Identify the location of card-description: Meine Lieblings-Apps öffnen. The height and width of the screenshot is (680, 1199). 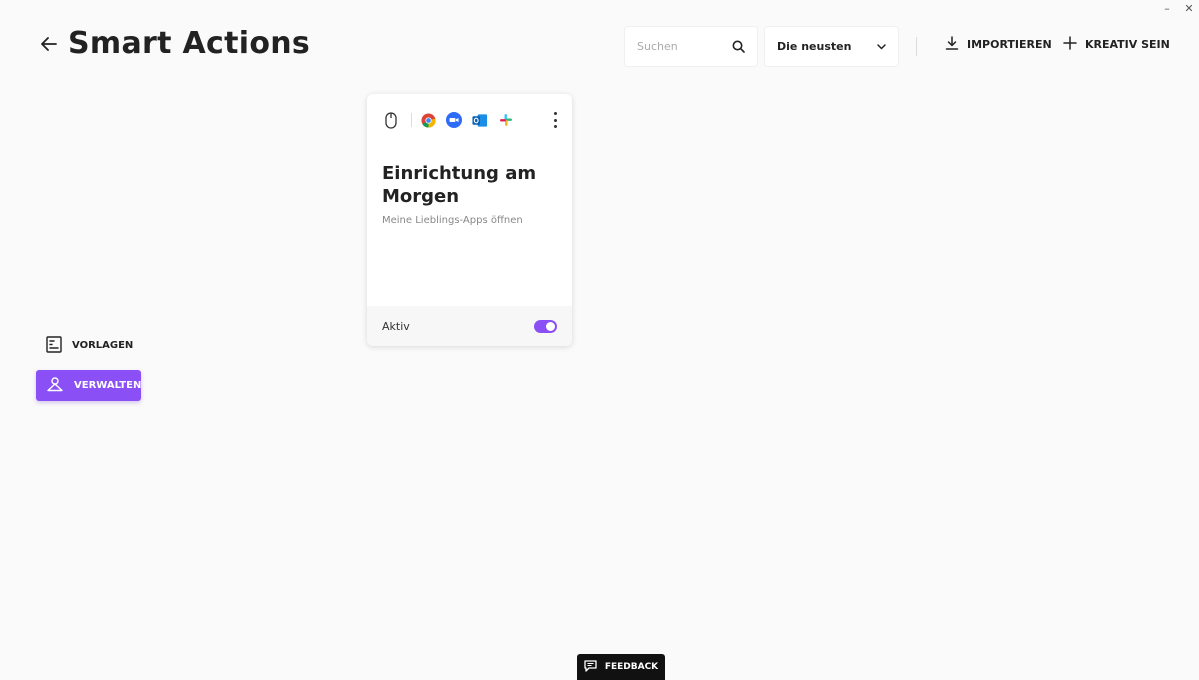
(452, 220).